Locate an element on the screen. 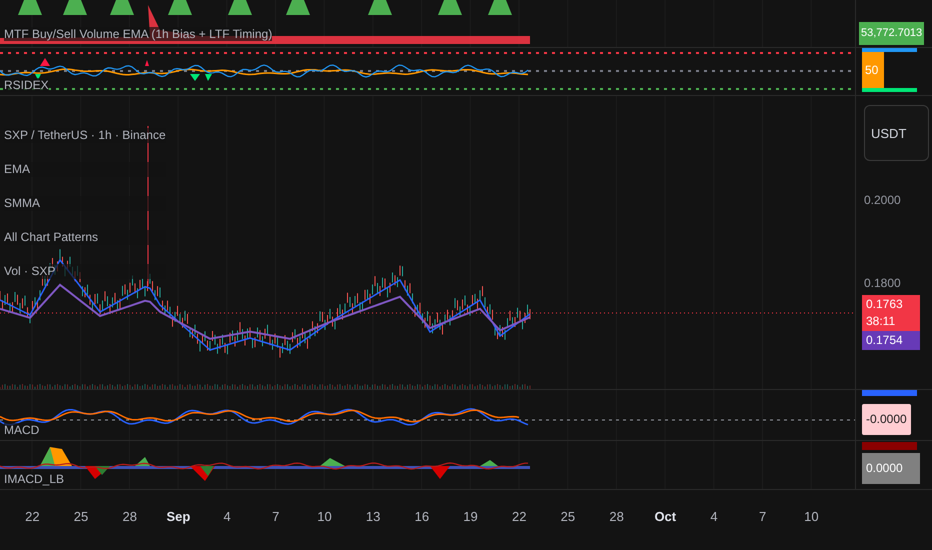  price-tag: 50 is located at coordinates (873, 70).